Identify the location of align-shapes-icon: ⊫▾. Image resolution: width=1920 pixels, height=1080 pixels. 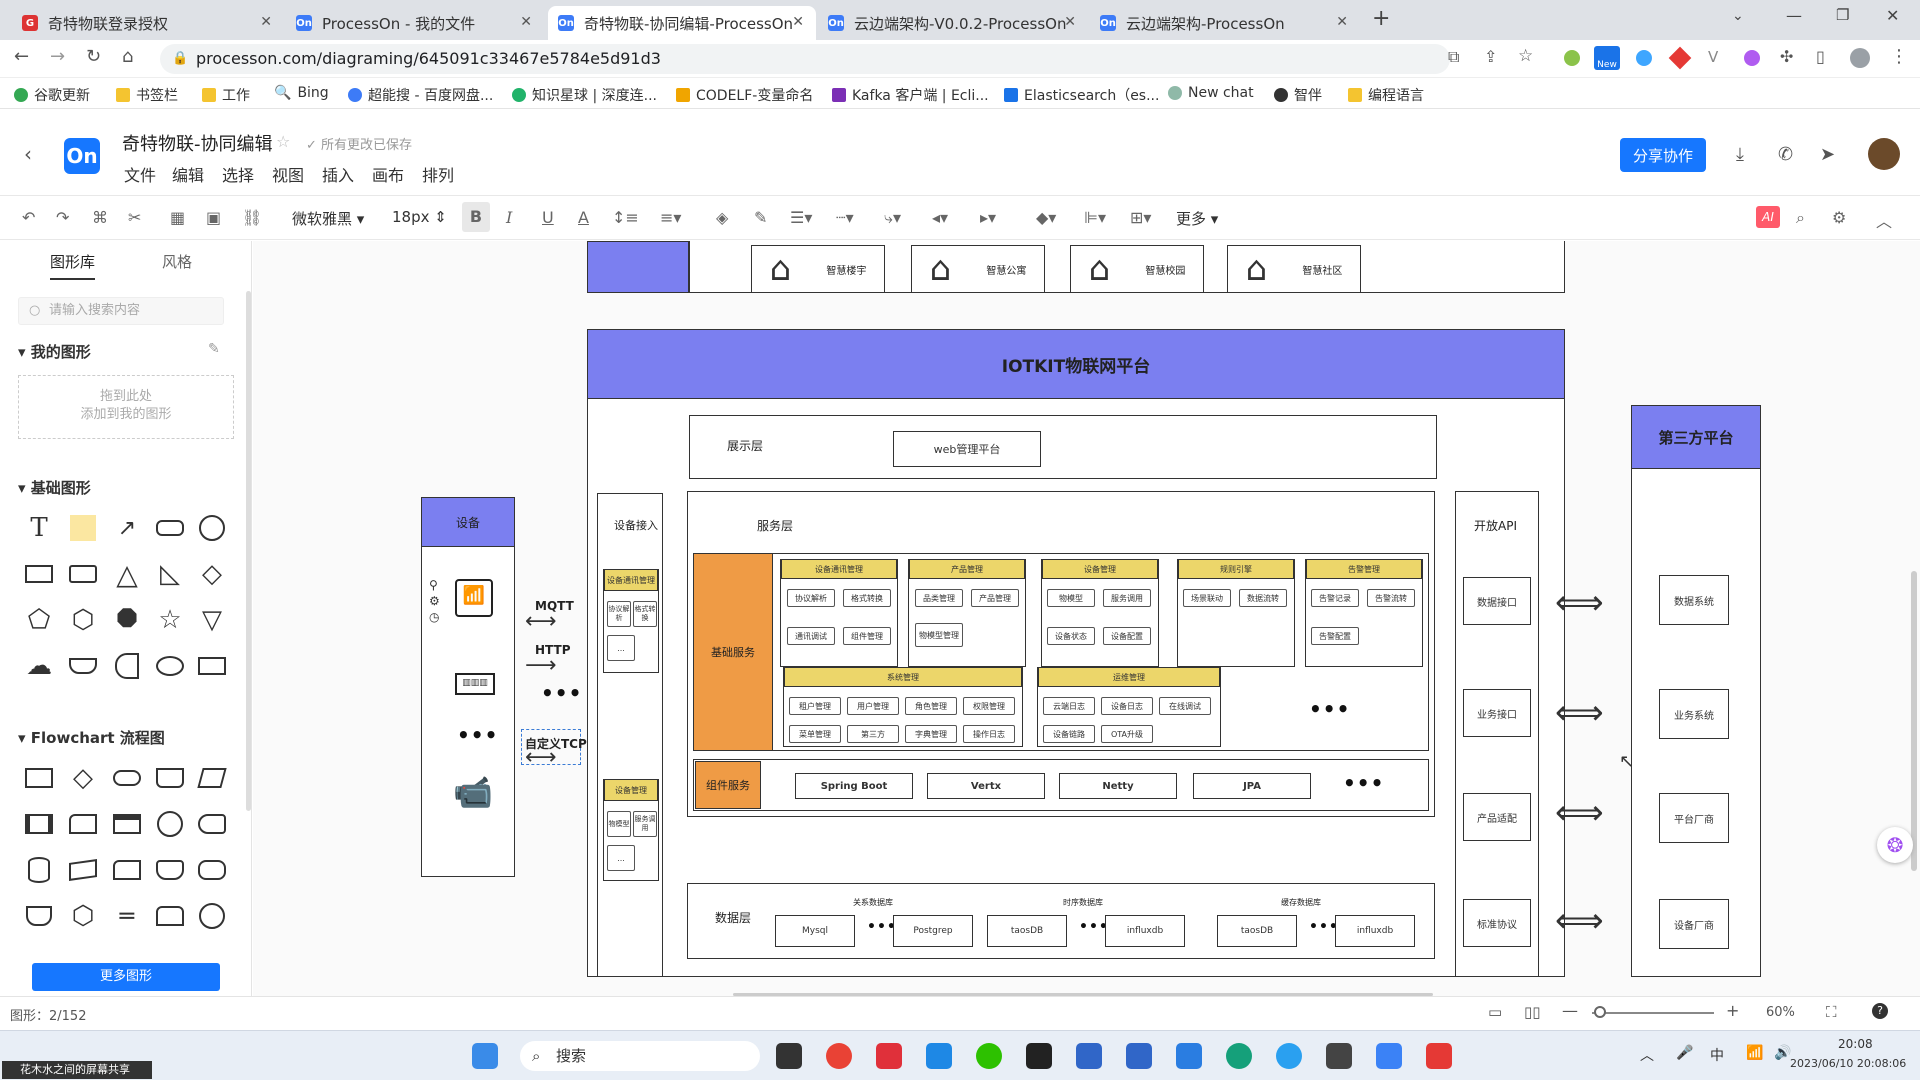
(1095, 217).